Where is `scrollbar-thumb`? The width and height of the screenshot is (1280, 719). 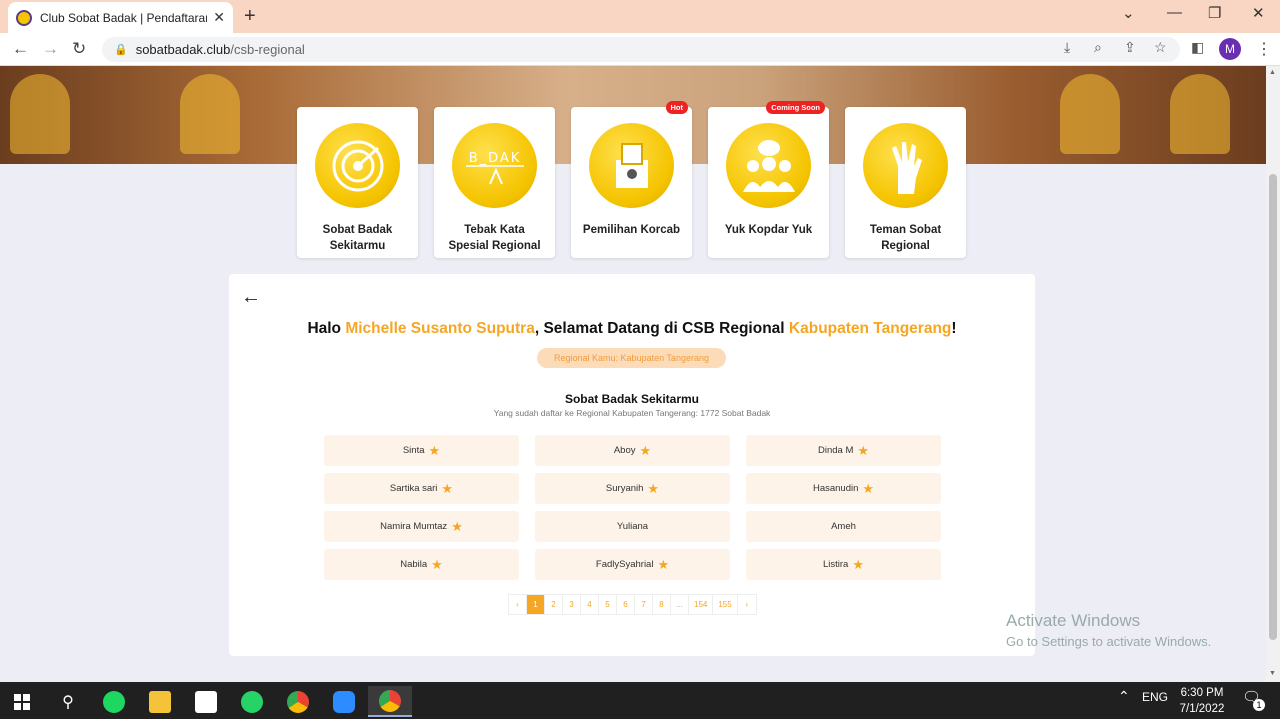 scrollbar-thumb is located at coordinates (1273, 407).